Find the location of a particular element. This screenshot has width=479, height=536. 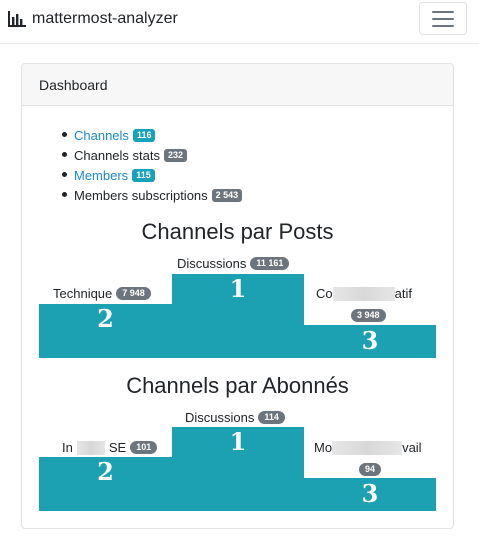

subs-third-label: Mo vail is located at coordinates (368, 447).